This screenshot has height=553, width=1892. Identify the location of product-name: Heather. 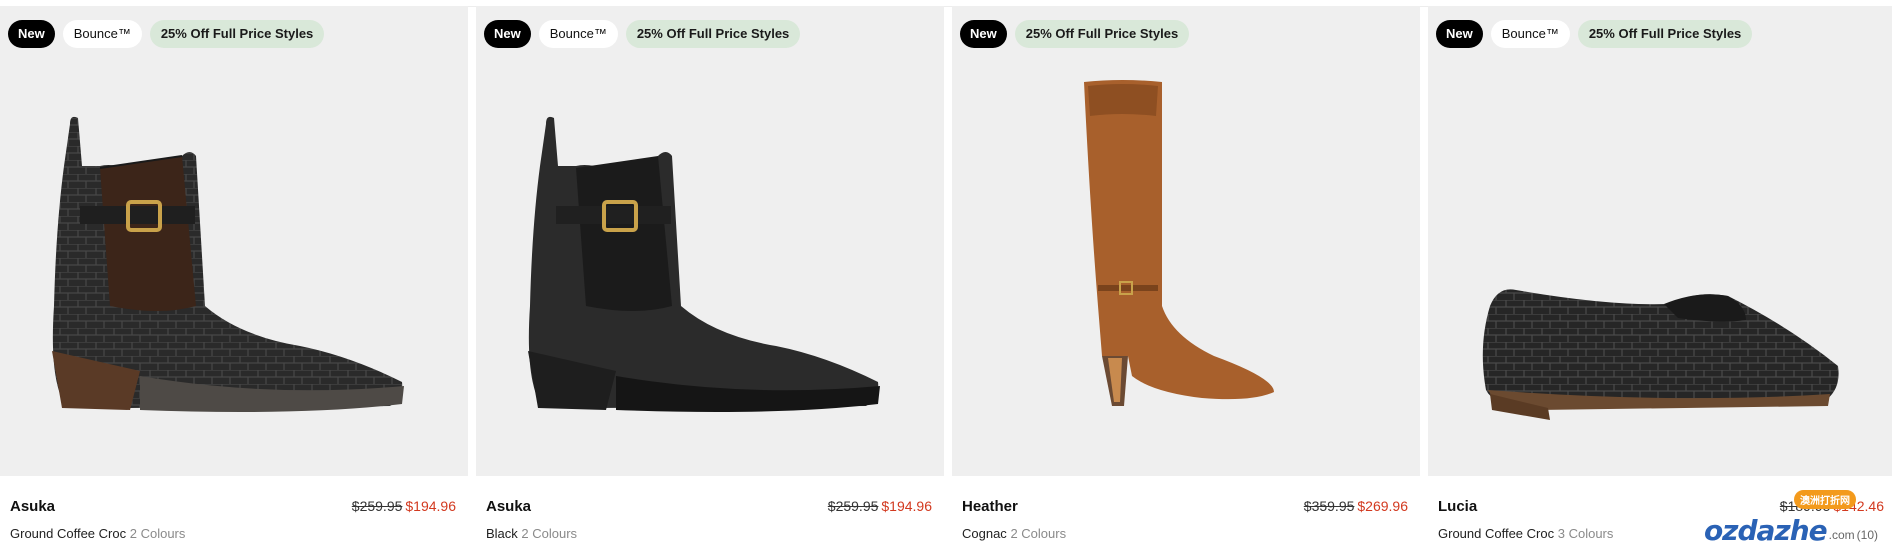
(990, 506).